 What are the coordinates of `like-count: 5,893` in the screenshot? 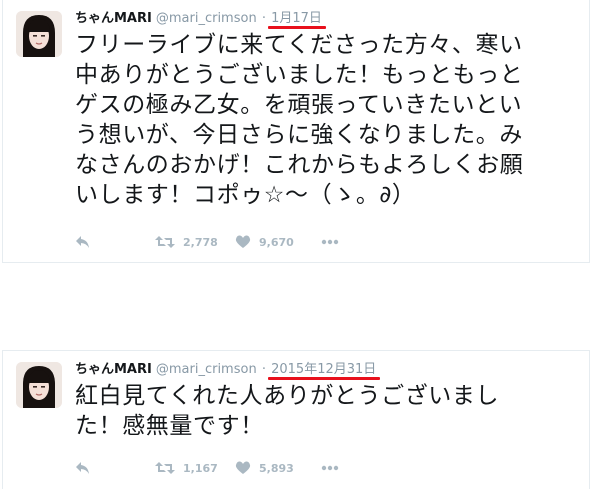 It's located at (276, 468).